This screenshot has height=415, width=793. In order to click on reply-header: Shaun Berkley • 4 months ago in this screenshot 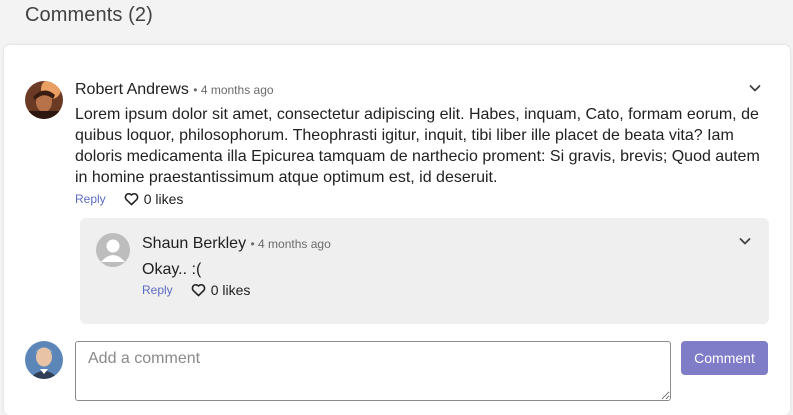, I will do `click(236, 244)`.